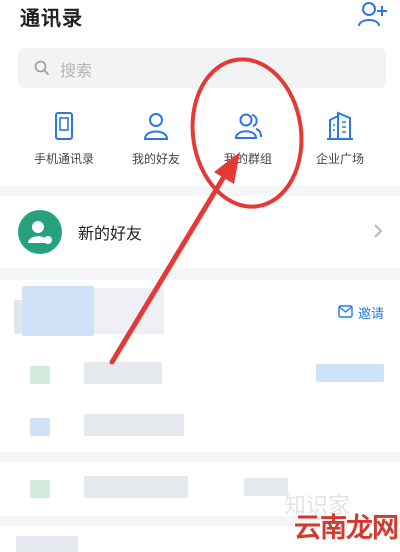 The height and width of the screenshot is (552, 400). Describe the element at coordinates (339, 159) in the screenshot. I see `shortcut-label: 企业广场` at that location.